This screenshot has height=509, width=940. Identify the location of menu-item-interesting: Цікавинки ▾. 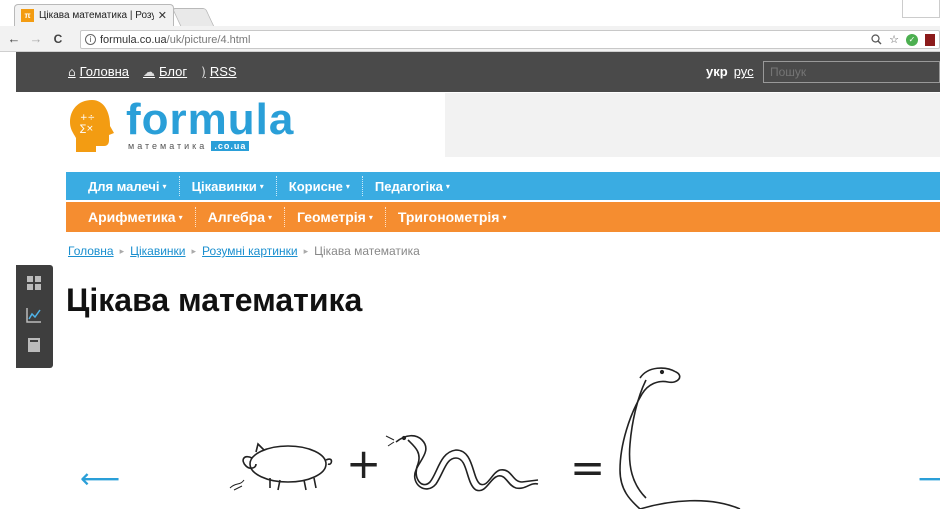
(228, 186).